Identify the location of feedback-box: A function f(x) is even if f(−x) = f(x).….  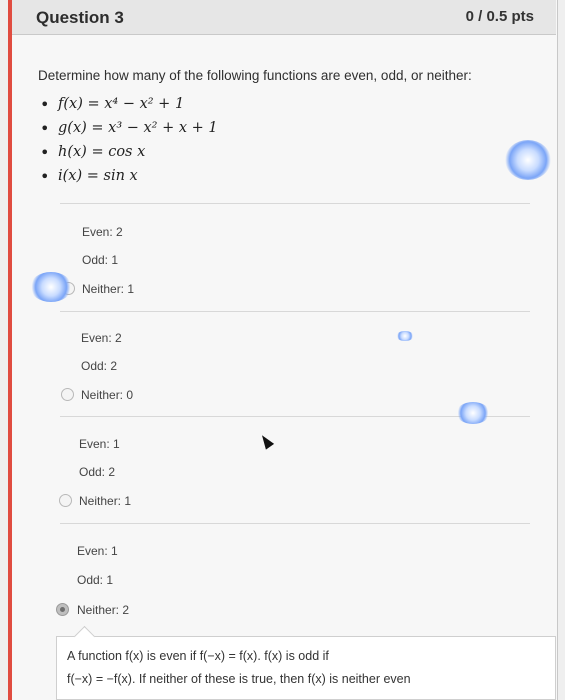
(306, 668).